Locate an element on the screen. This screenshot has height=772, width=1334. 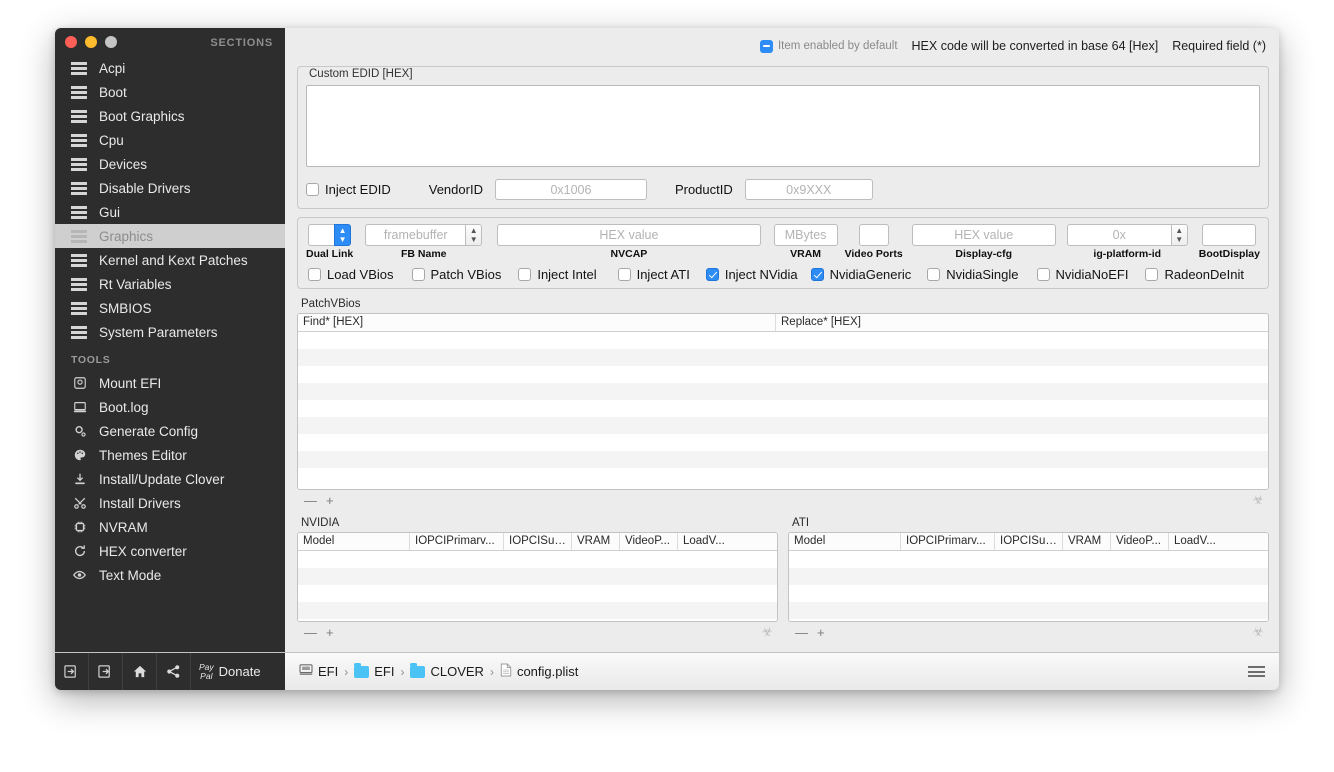
ati-add-button: + is located at coordinates (821, 632).